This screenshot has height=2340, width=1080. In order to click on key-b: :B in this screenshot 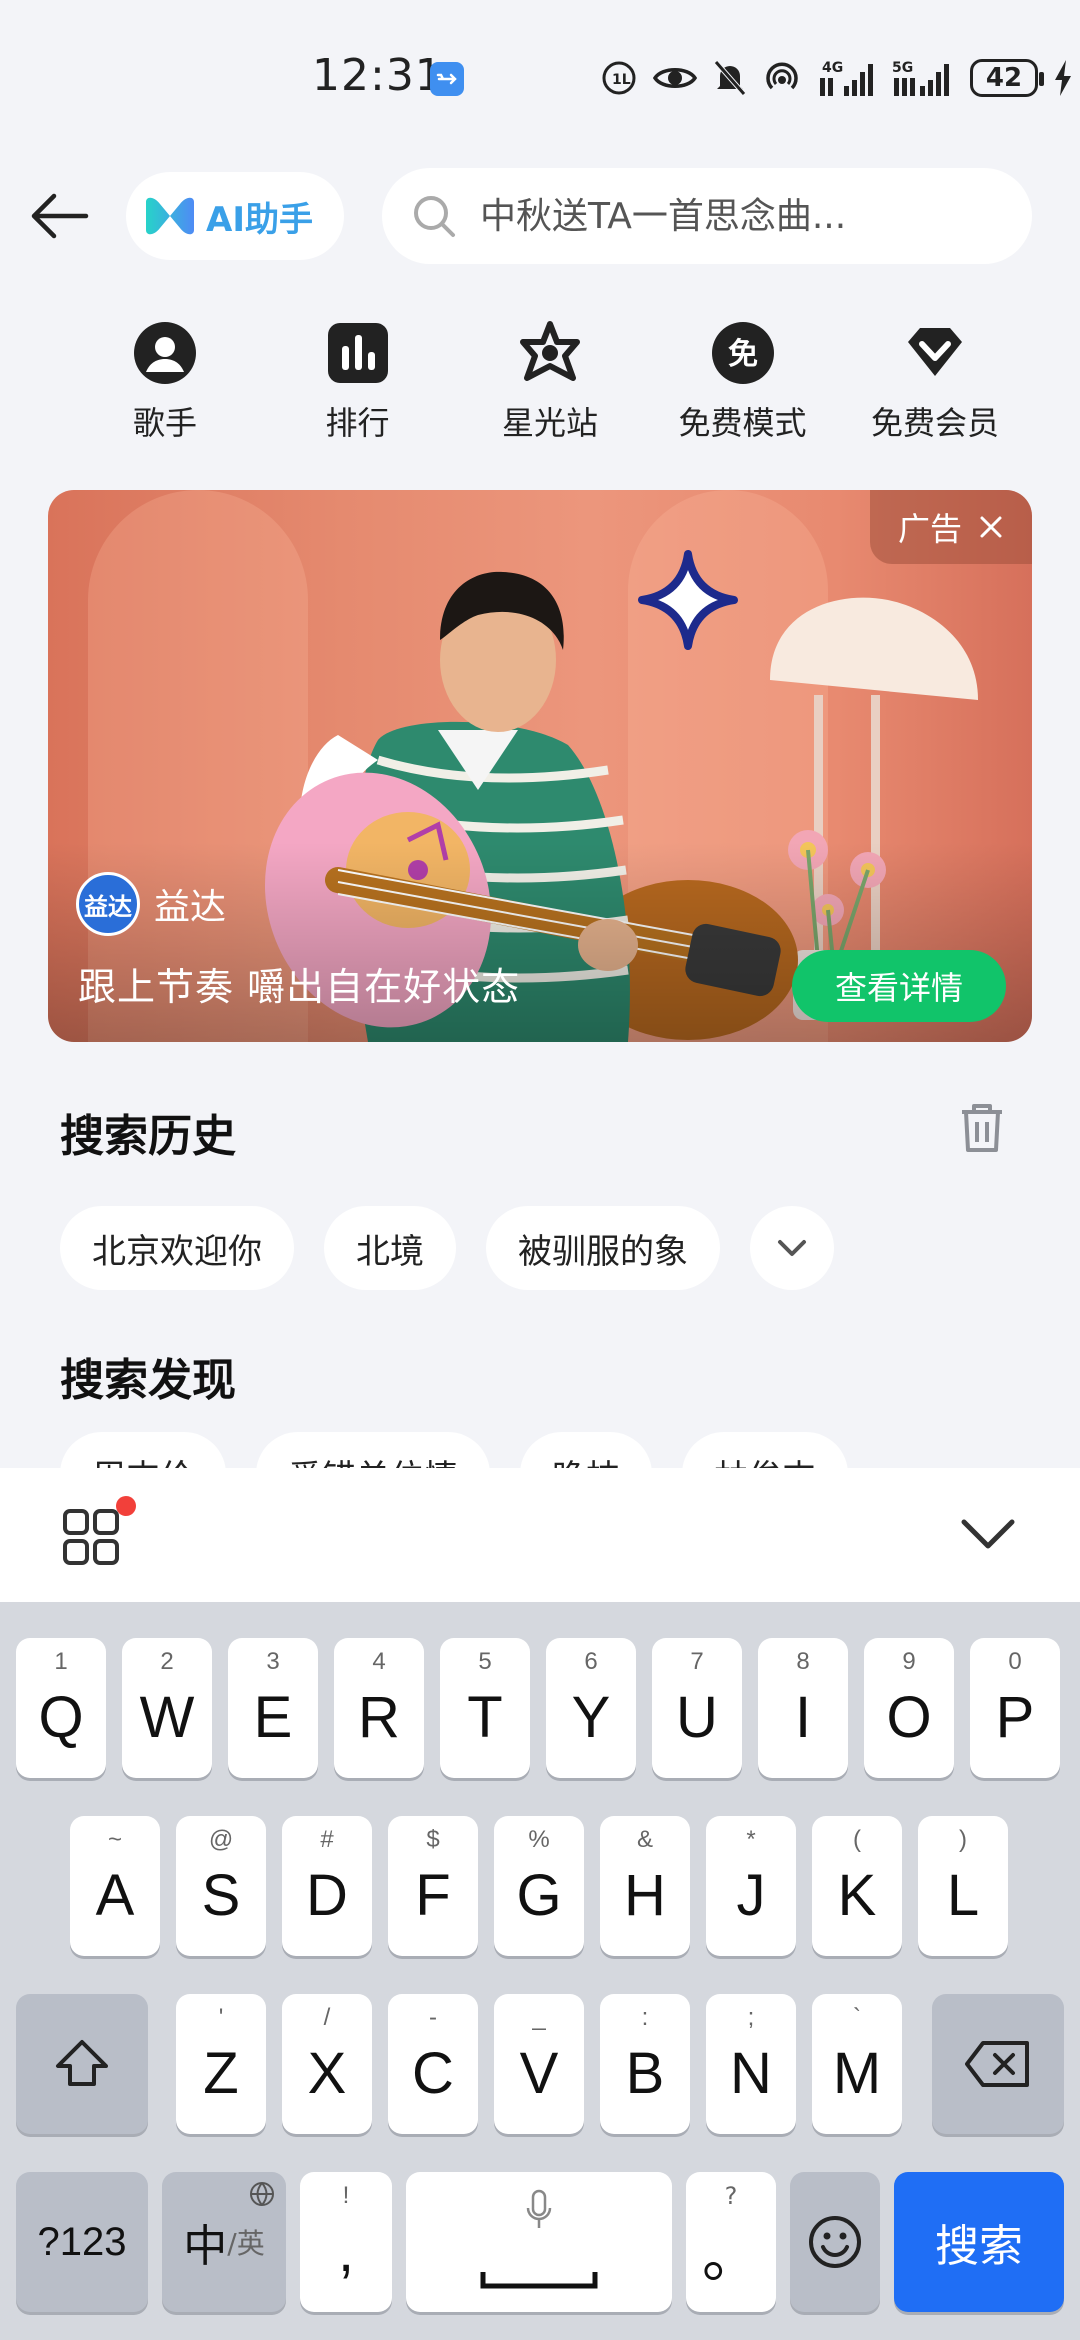, I will do `click(645, 2064)`.